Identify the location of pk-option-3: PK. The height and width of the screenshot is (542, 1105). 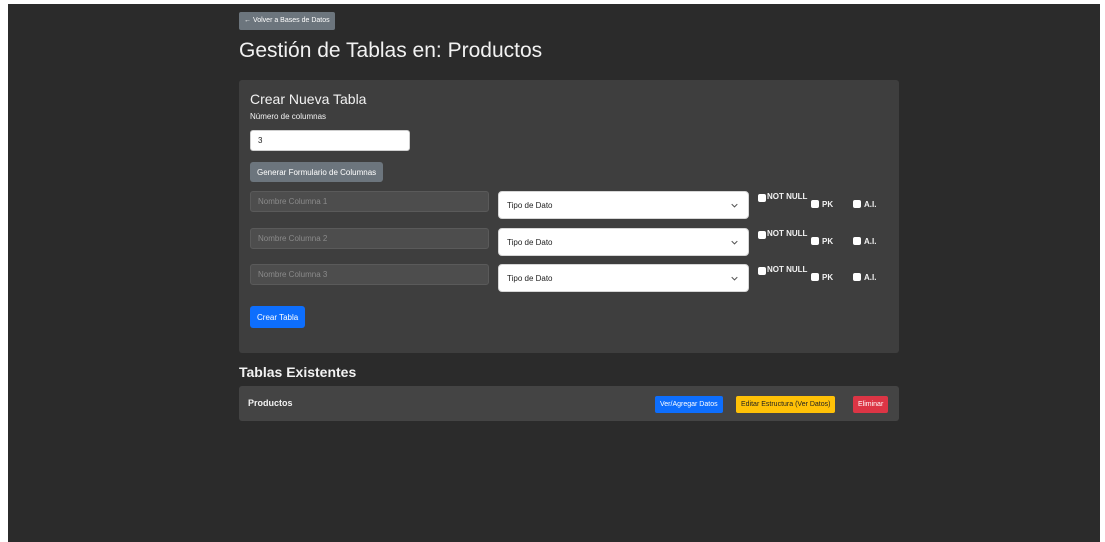
(826, 278).